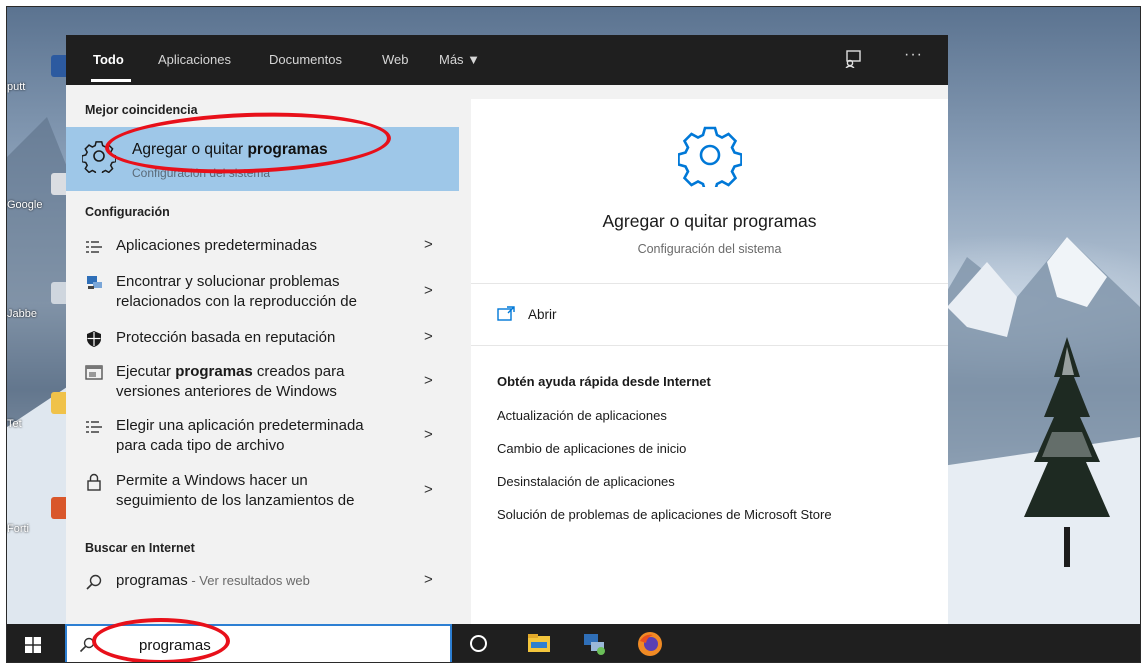 The image size is (1147, 669). Describe the element at coordinates (586, 481) in the screenshot. I see `help-link-uninstall-apps: Desinstalación de aplicaciones` at that location.